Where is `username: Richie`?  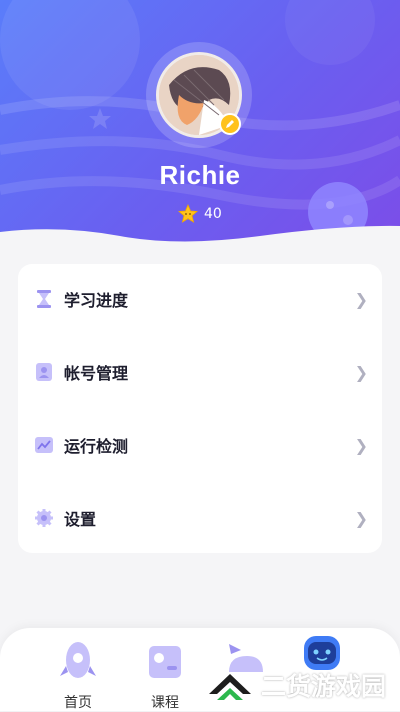 username: Richie is located at coordinates (200, 175).